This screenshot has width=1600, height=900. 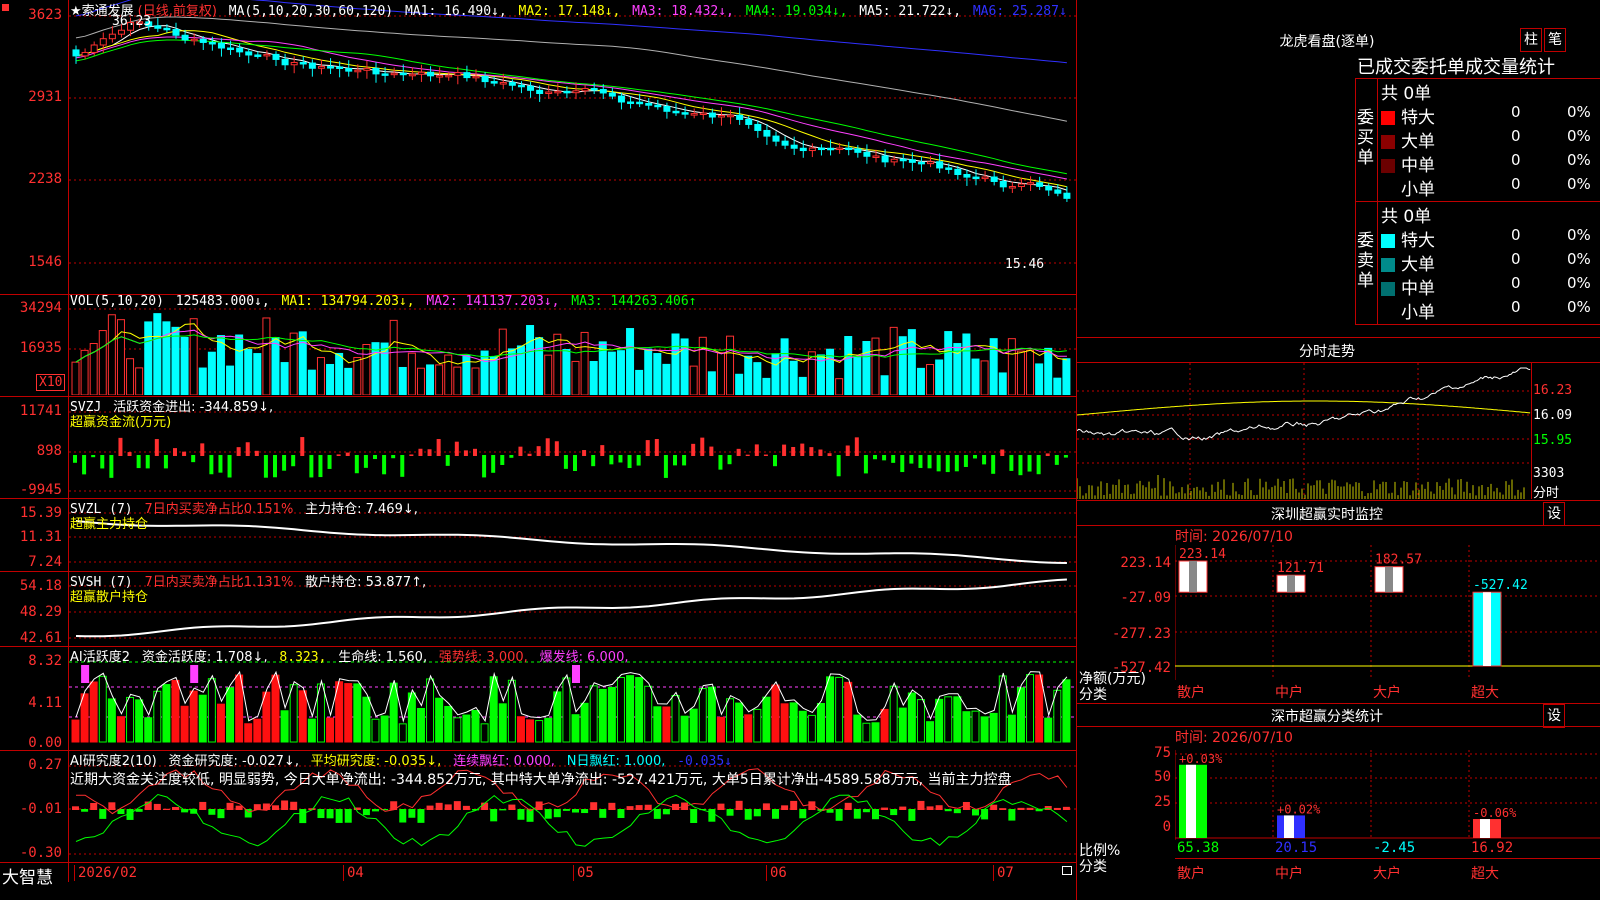 What do you see at coordinates (1554, 716) in the screenshot?
I see `classify-settings-button: 设` at bounding box center [1554, 716].